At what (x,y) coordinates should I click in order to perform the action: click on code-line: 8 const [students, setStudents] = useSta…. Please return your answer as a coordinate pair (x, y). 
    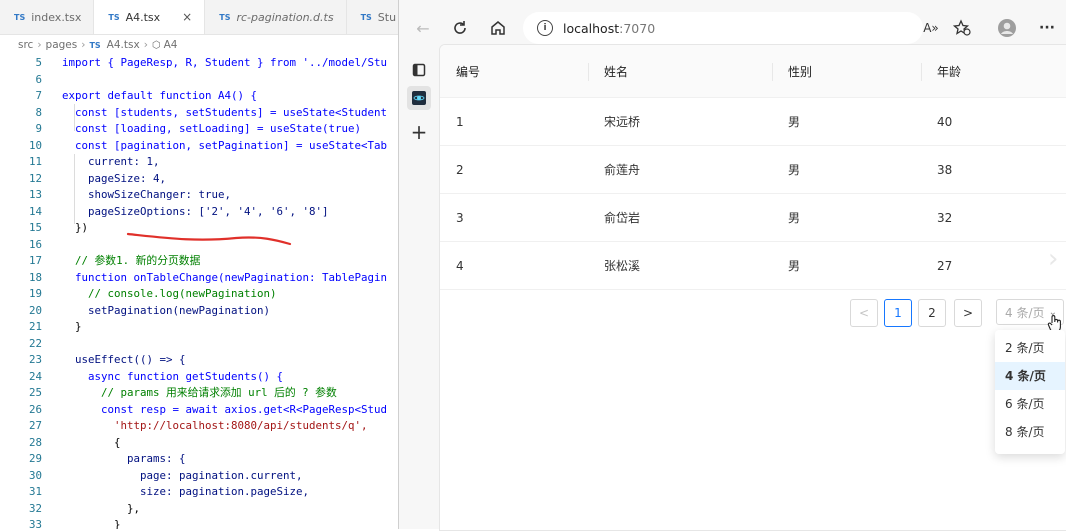
    Looking at the image, I should click on (199, 113).